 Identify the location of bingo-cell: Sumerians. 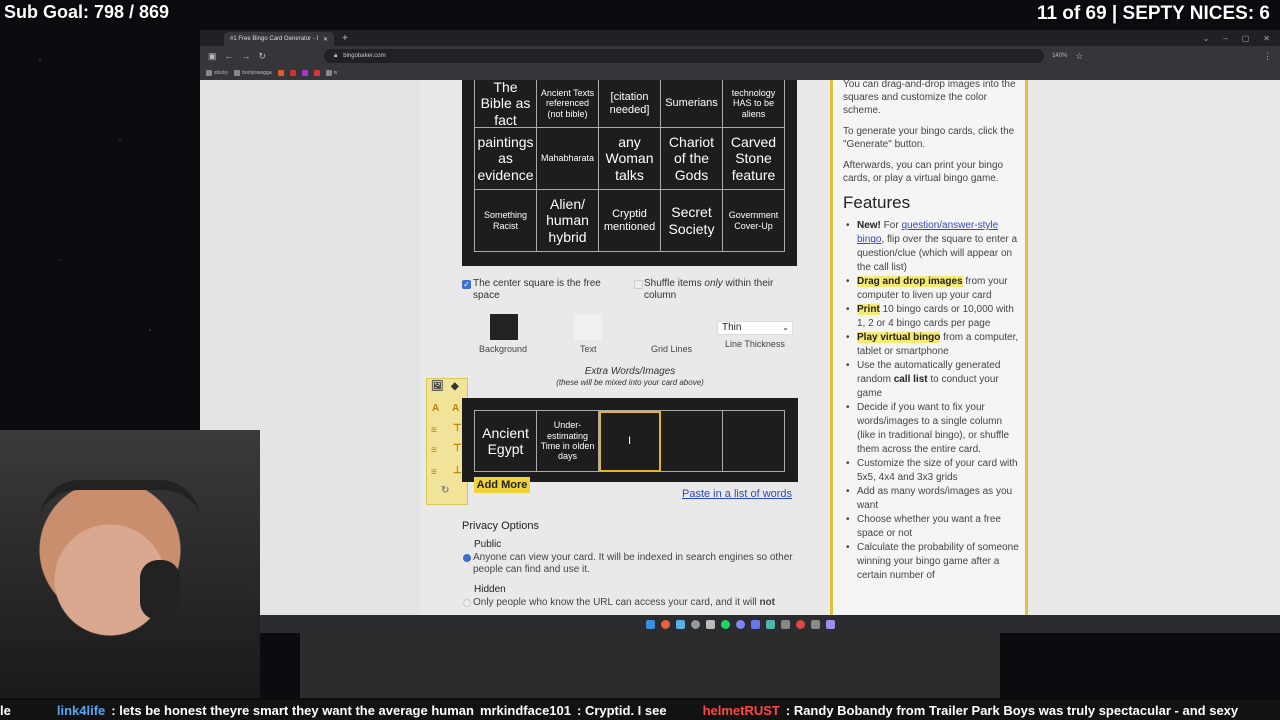
(692, 104).